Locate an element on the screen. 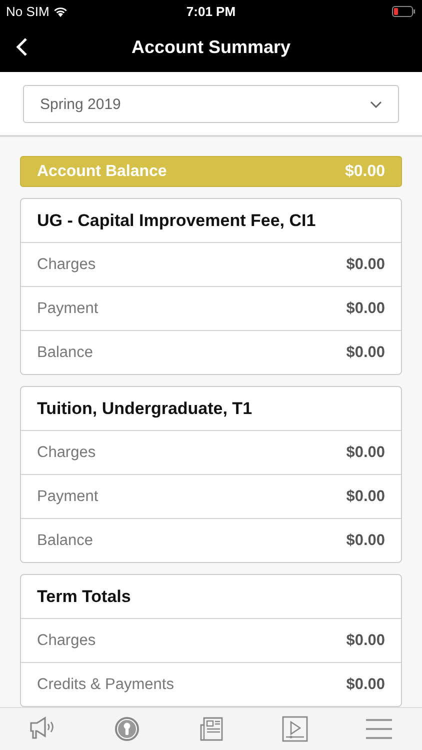 This screenshot has width=422, height=750. back-icon is located at coordinates (22, 47).